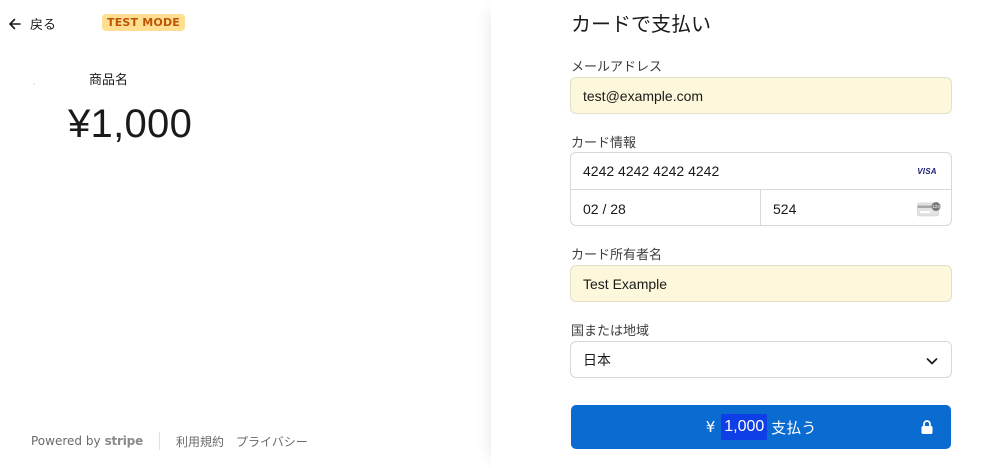  I want to click on terms-link: 利用規約, so click(200, 441).